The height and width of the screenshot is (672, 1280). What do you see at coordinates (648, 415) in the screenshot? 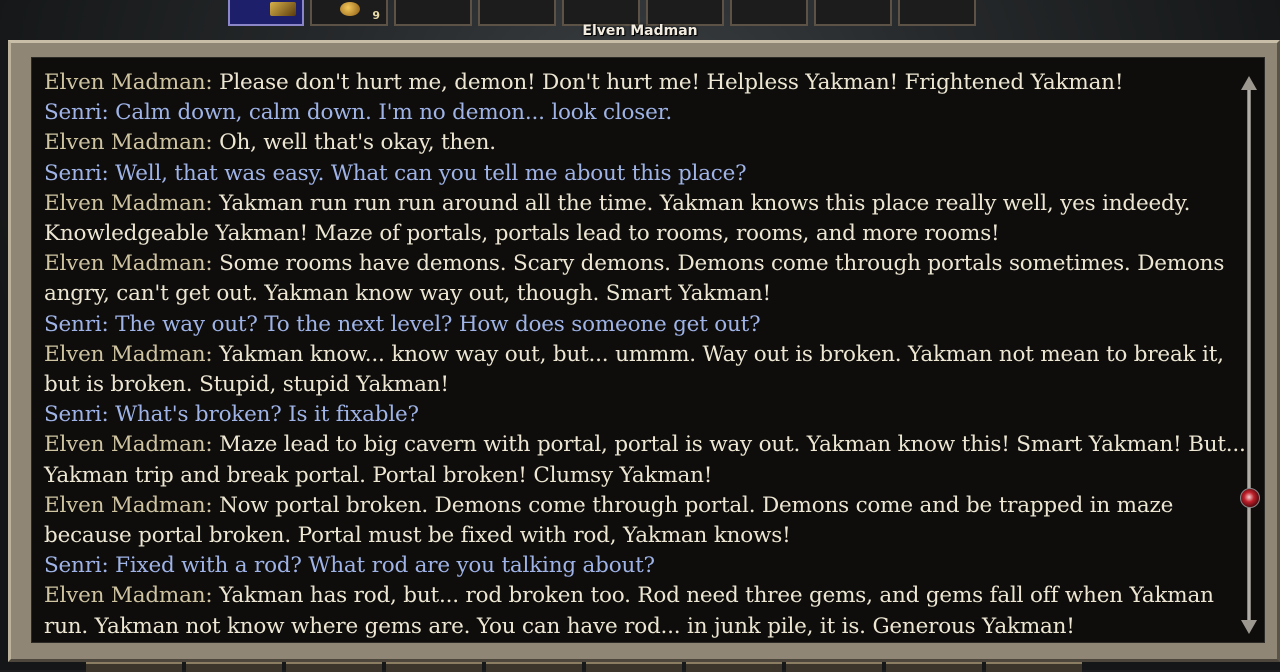
I see `dialog-entry-player: Senri: What's broken? Is it fixable?` at bounding box center [648, 415].